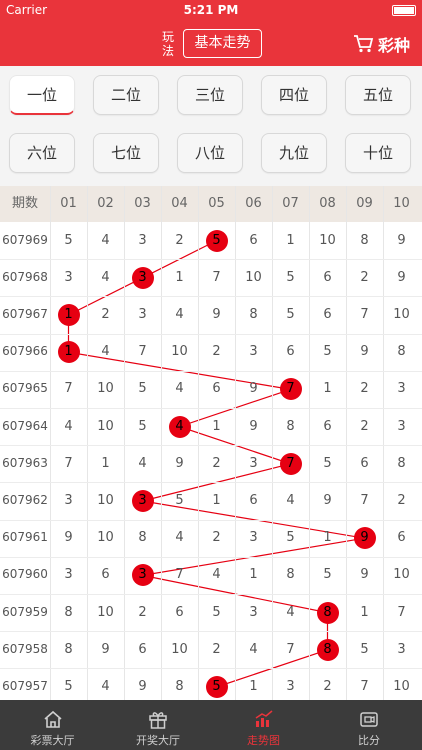 This screenshot has width=422, height=750. Describe the element at coordinates (25, 462) in the screenshot. I see `issue-number: 607963` at that location.